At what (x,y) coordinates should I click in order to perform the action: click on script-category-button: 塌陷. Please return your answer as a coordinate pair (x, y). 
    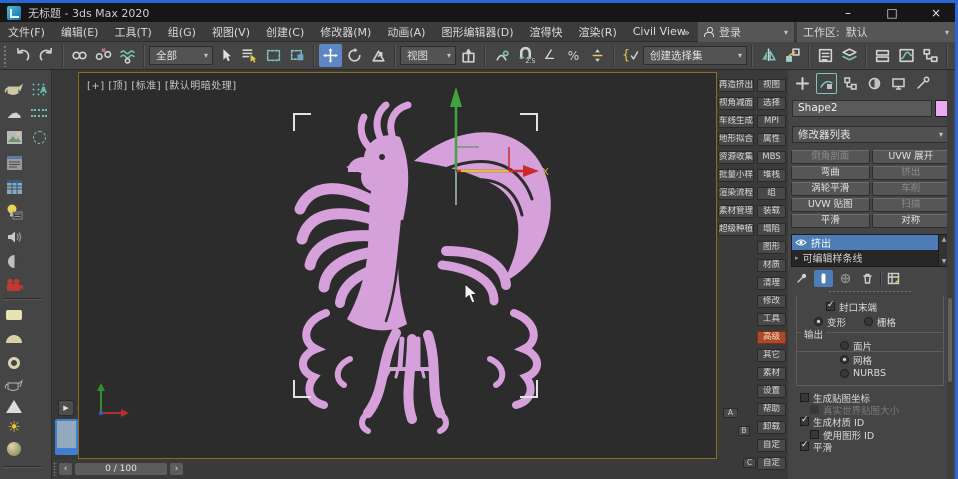
    Looking at the image, I should click on (771, 229).